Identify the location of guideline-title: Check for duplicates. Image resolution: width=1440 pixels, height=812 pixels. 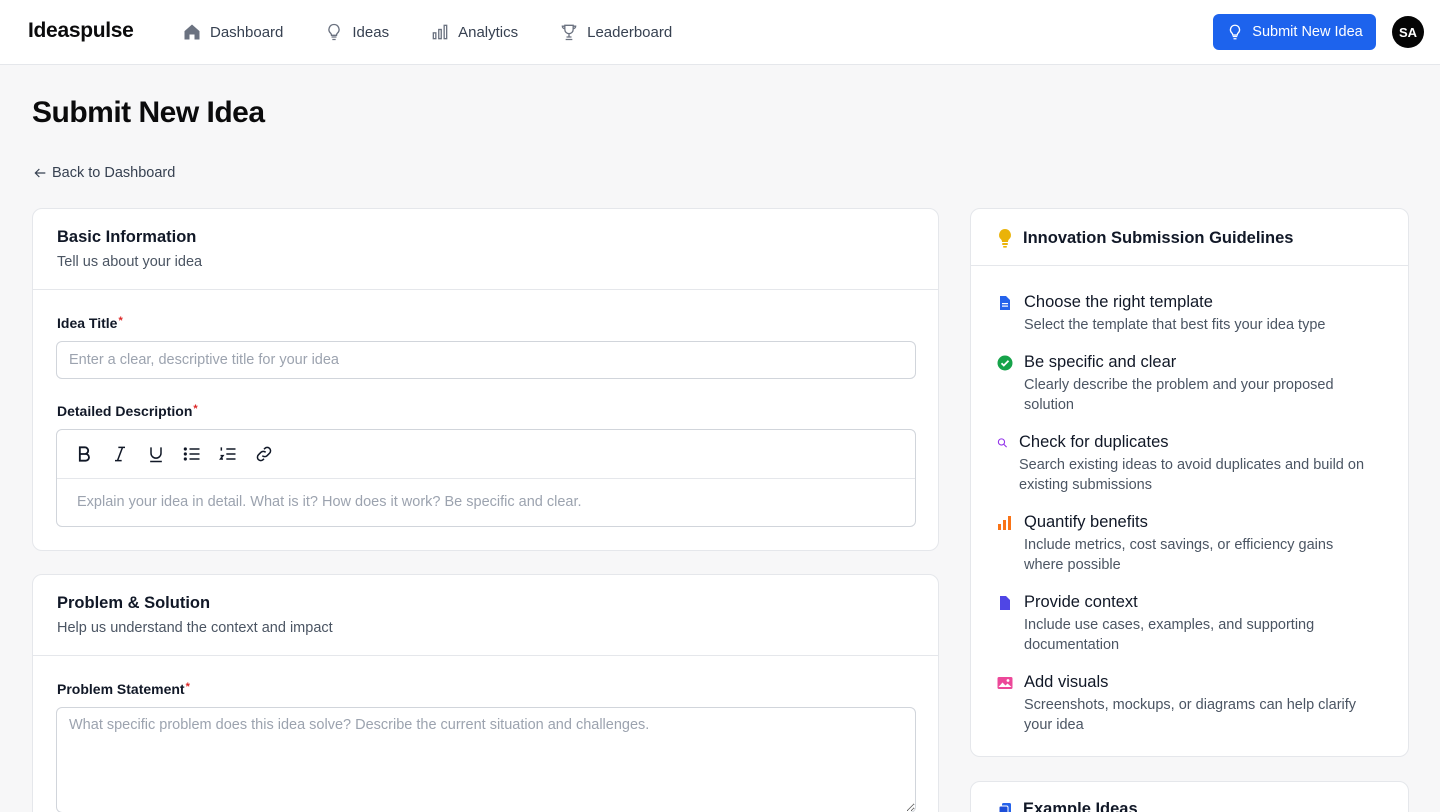
(1094, 442).